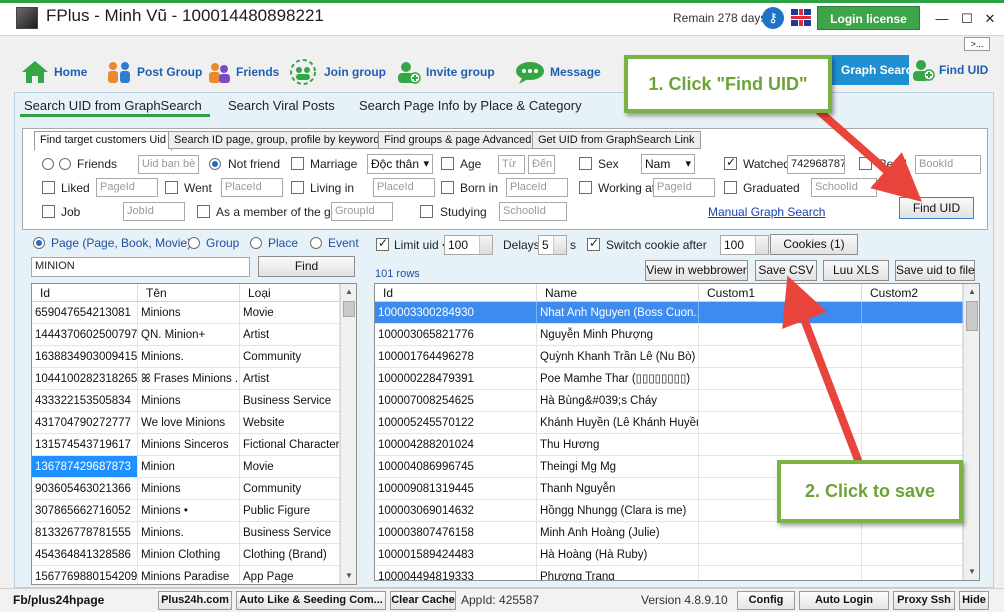 This screenshot has height=612, width=1004. Describe the element at coordinates (447, 163) in the screenshot. I see `age-checkbox` at that location.